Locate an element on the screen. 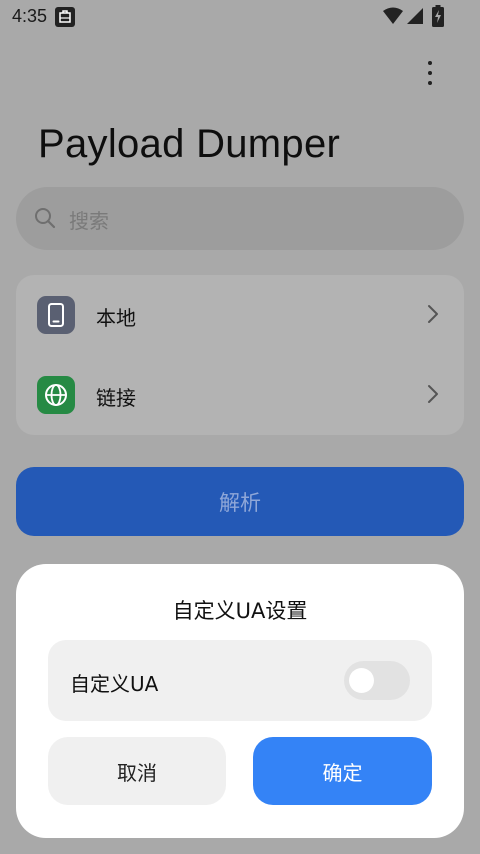 This screenshot has width=480, height=854. globe-icon is located at coordinates (56, 395).